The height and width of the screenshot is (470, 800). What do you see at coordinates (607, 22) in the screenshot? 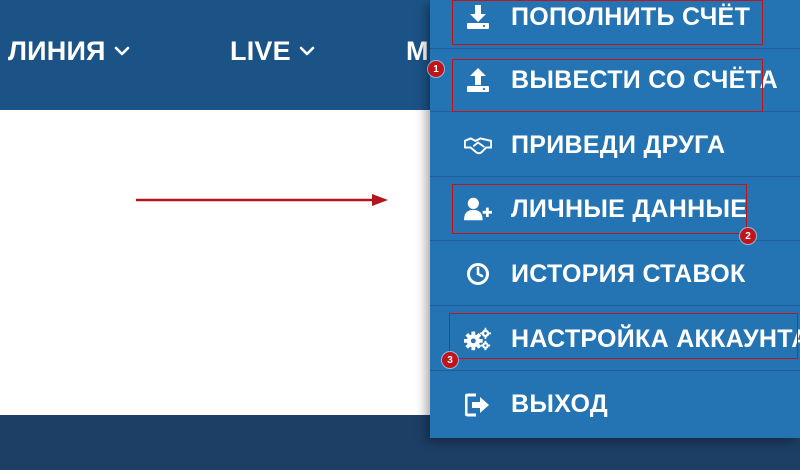
I see `highlight-box-deposit` at bounding box center [607, 22].